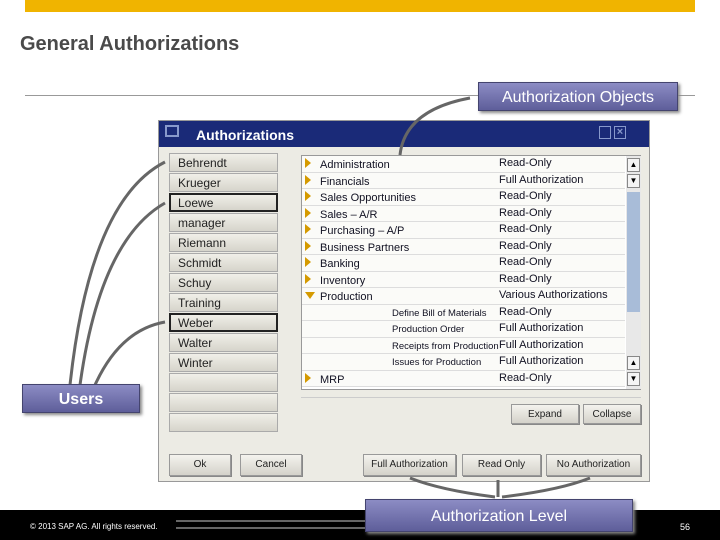 This screenshot has width=720, height=540. I want to click on arrow-full, so click(452, 487).